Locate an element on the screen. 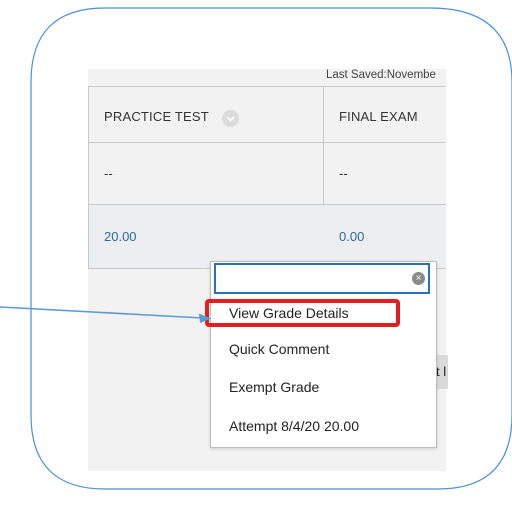  menu-item-attempt: Attempt 8/4/20 20.00 is located at coordinates (294, 426).